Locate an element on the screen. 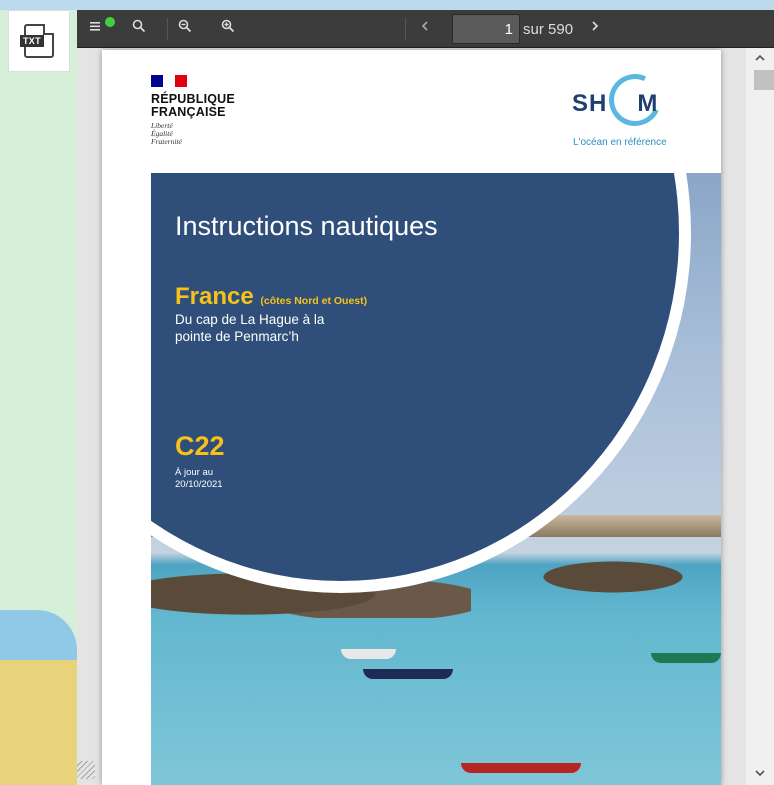 This screenshot has height=785, width=774. zoom-in-icon is located at coordinates (228, 26).